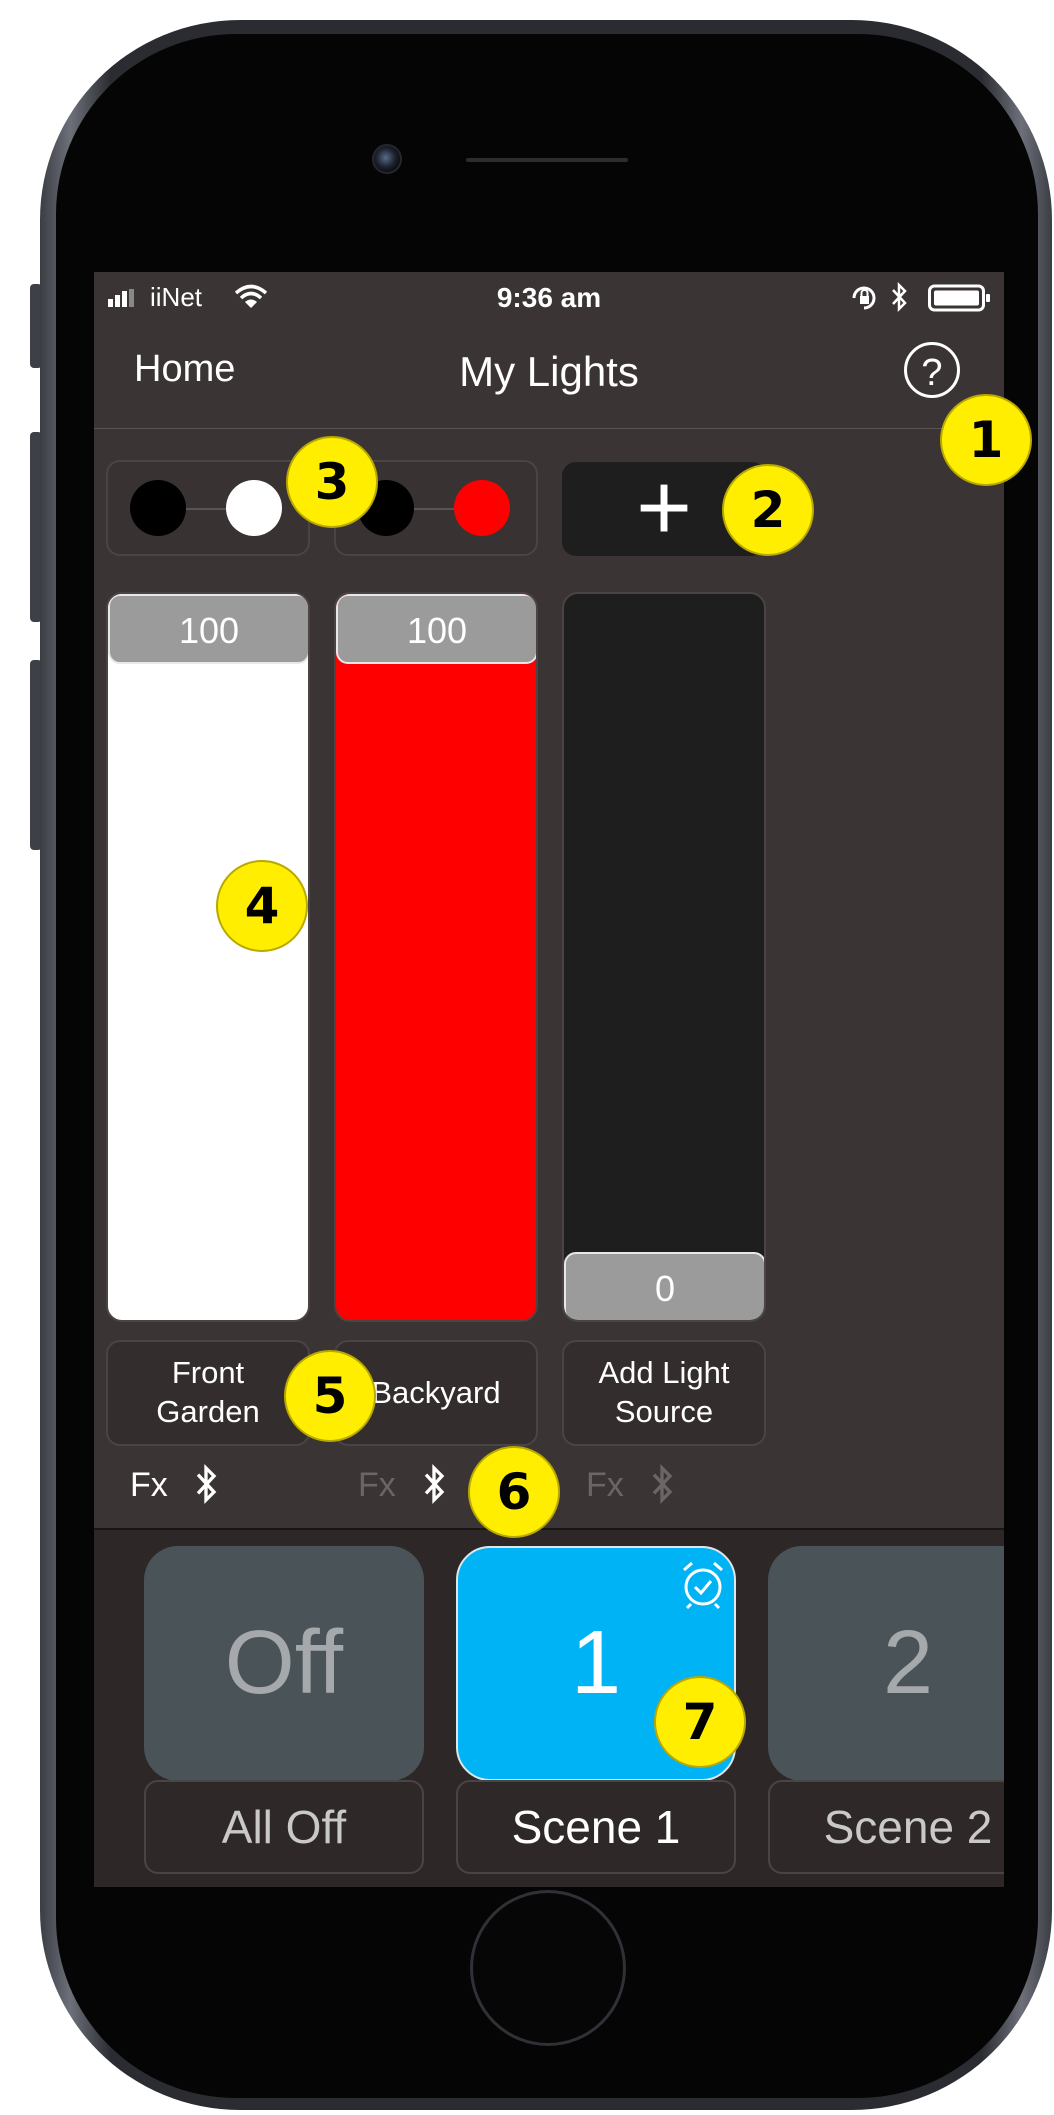 The height and width of the screenshot is (2115, 1054). I want to click on callout-5: 5, so click(330, 1396).